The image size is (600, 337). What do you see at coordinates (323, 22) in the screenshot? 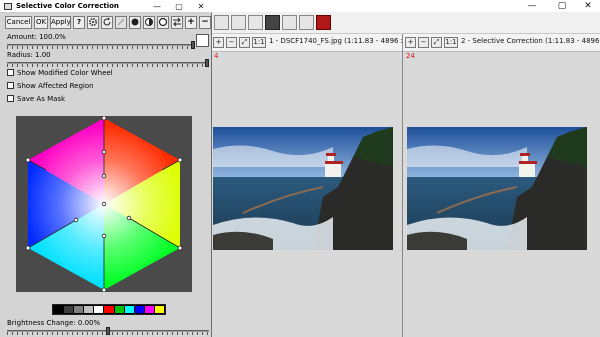
I see `print-icon` at bounding box center [323, 22].